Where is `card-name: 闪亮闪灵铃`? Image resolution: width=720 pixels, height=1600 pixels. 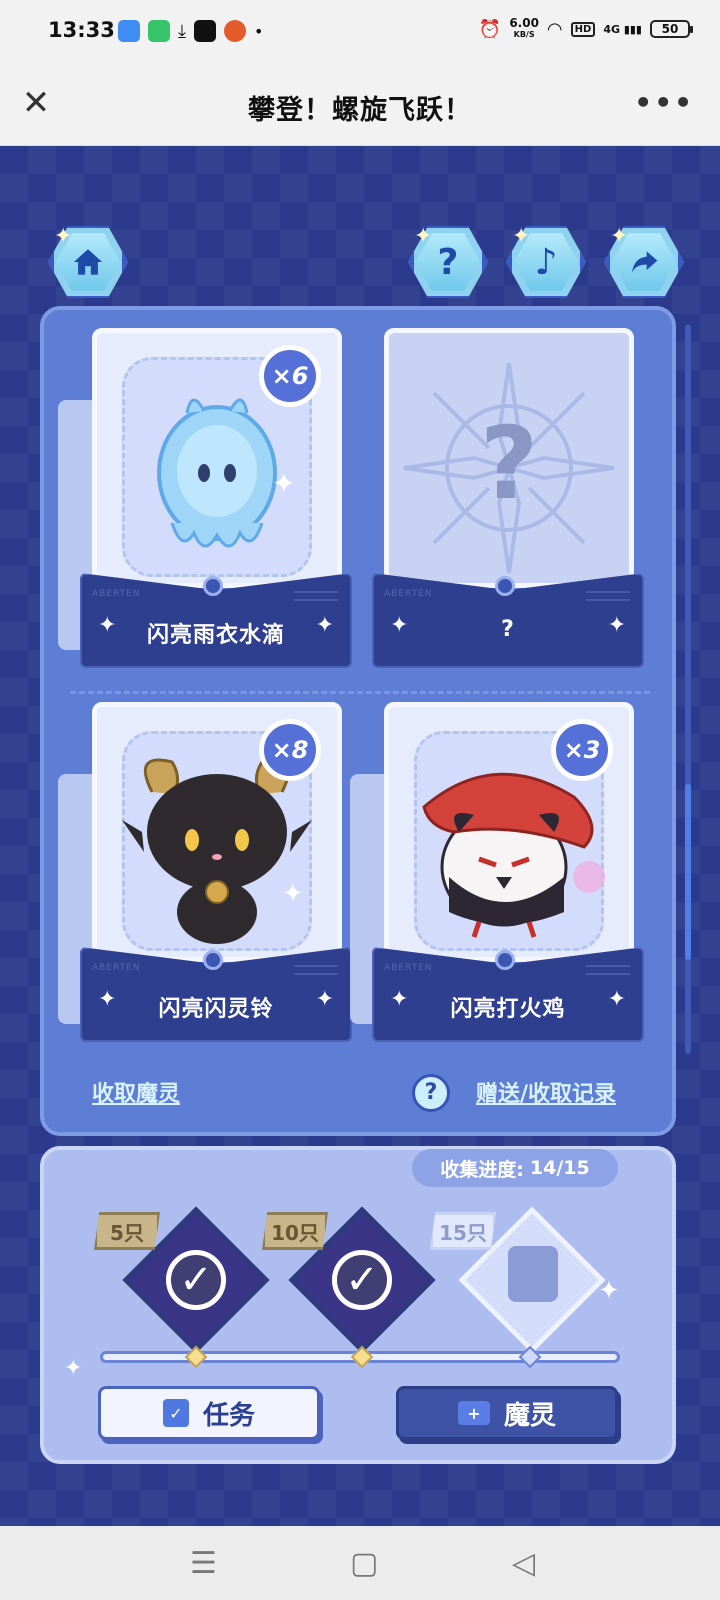 card-name: 闪亮闪灵铃 is located at coordinates (216, 1009).